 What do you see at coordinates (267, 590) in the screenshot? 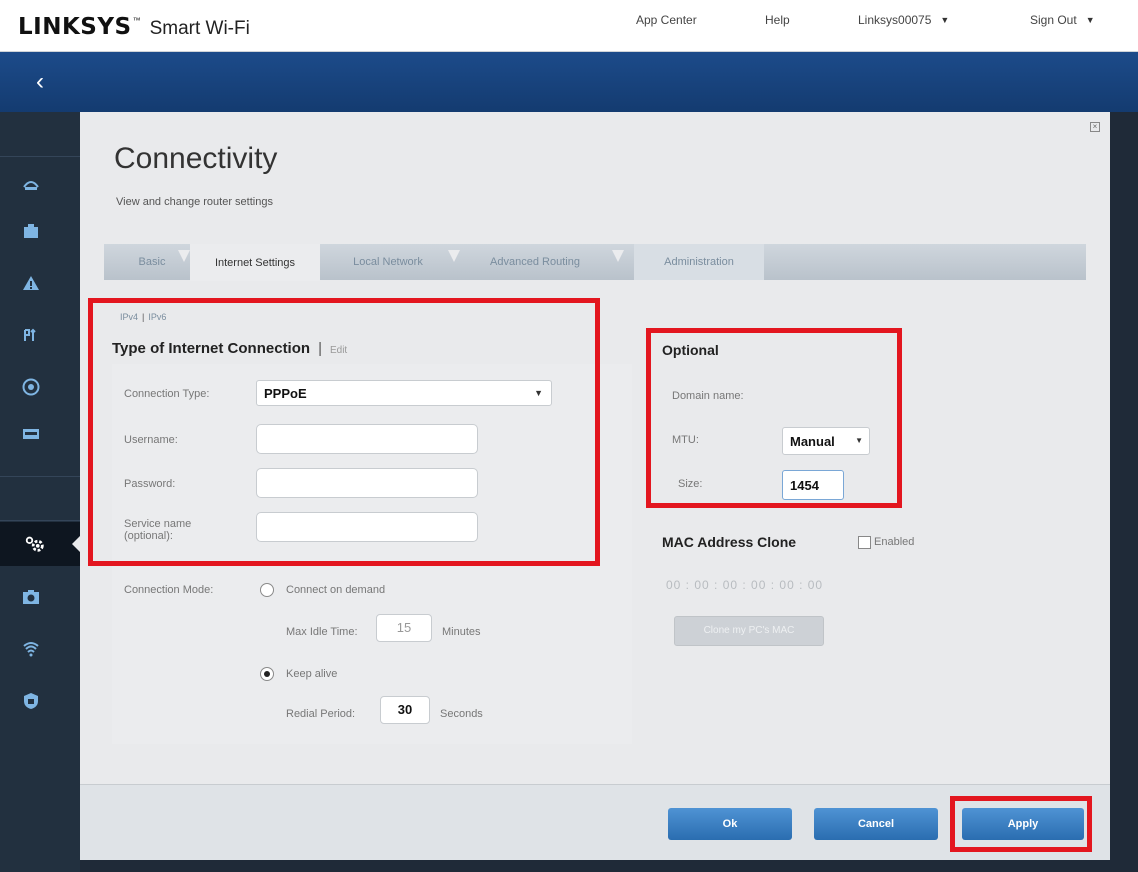
I see `connect-on-demand-radio` at bounding box center [267, 590].